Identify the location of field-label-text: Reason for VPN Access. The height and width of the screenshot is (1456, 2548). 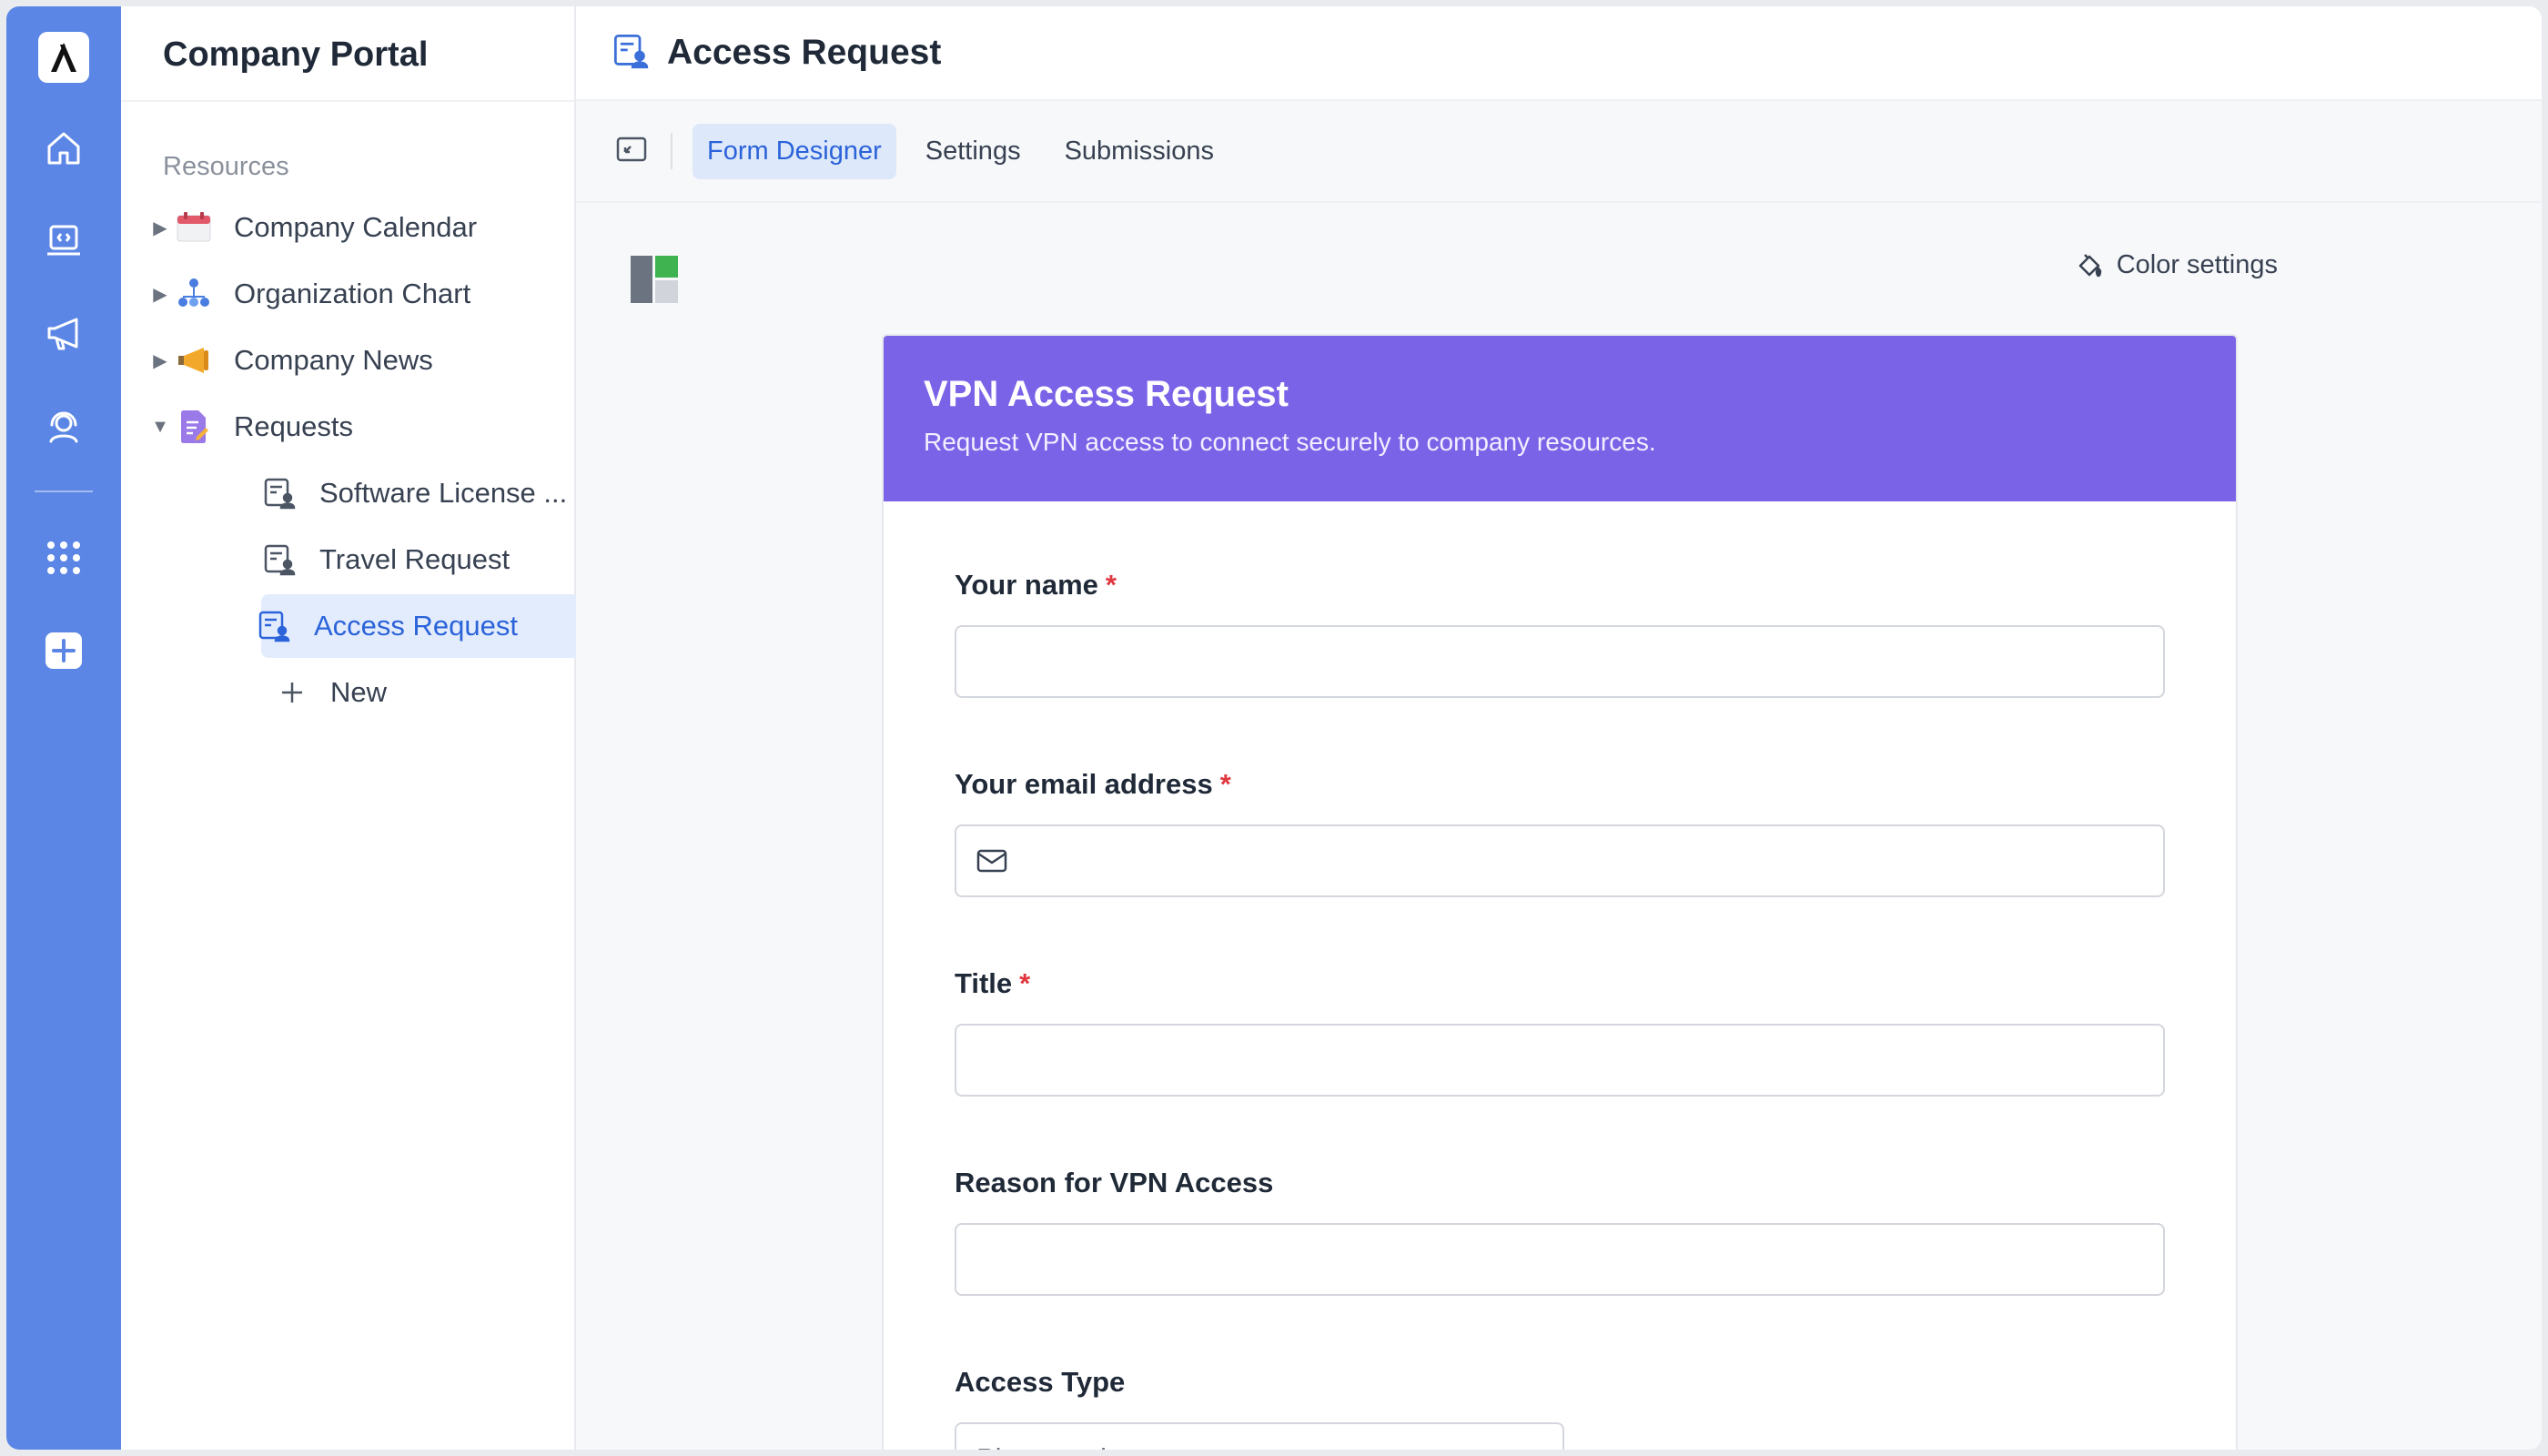
(1115, 1182).